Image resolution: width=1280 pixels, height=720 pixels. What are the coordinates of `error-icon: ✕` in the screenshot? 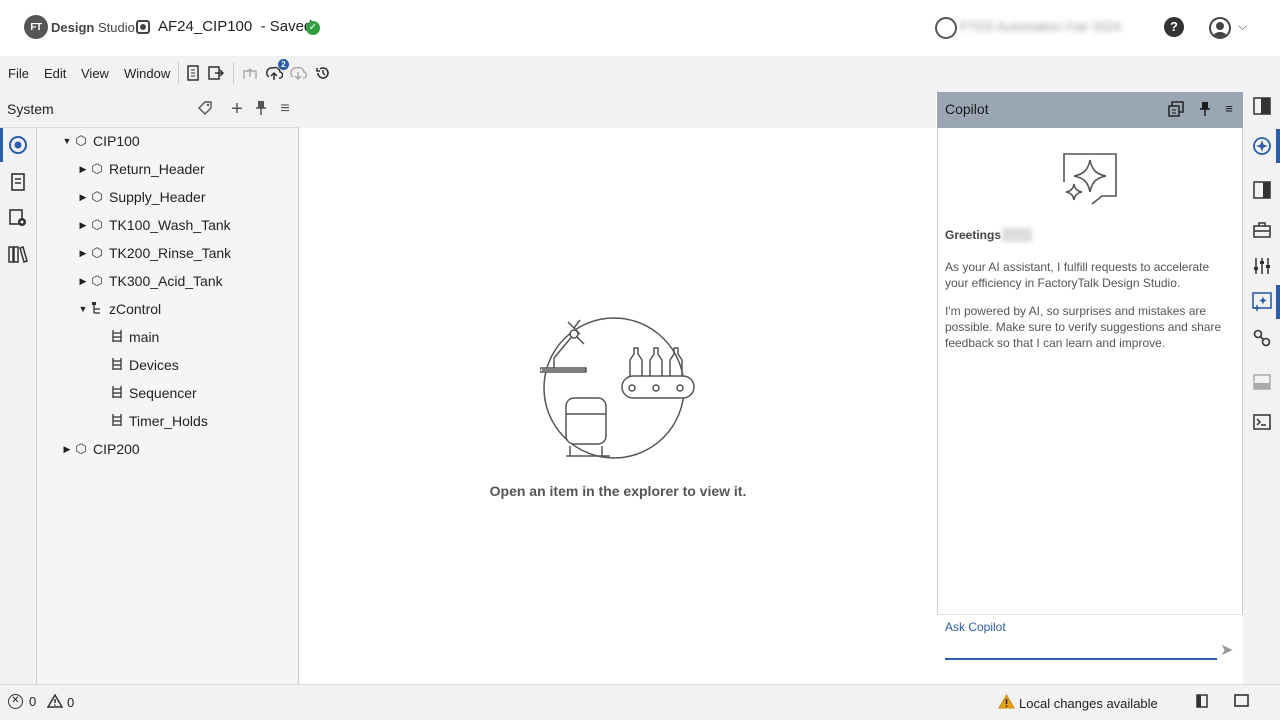 It's located at (15, 701).